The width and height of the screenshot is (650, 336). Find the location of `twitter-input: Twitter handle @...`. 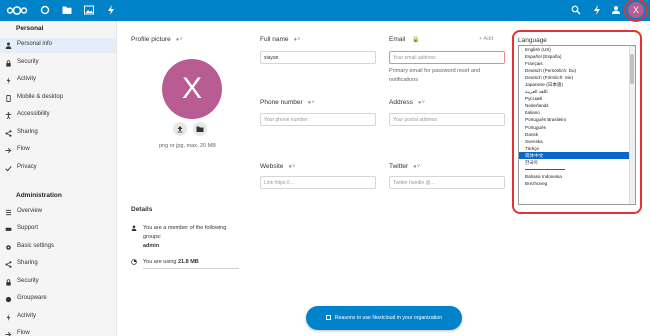

twitter-input: Twitter handle @... is located at coordinates (447, 182).